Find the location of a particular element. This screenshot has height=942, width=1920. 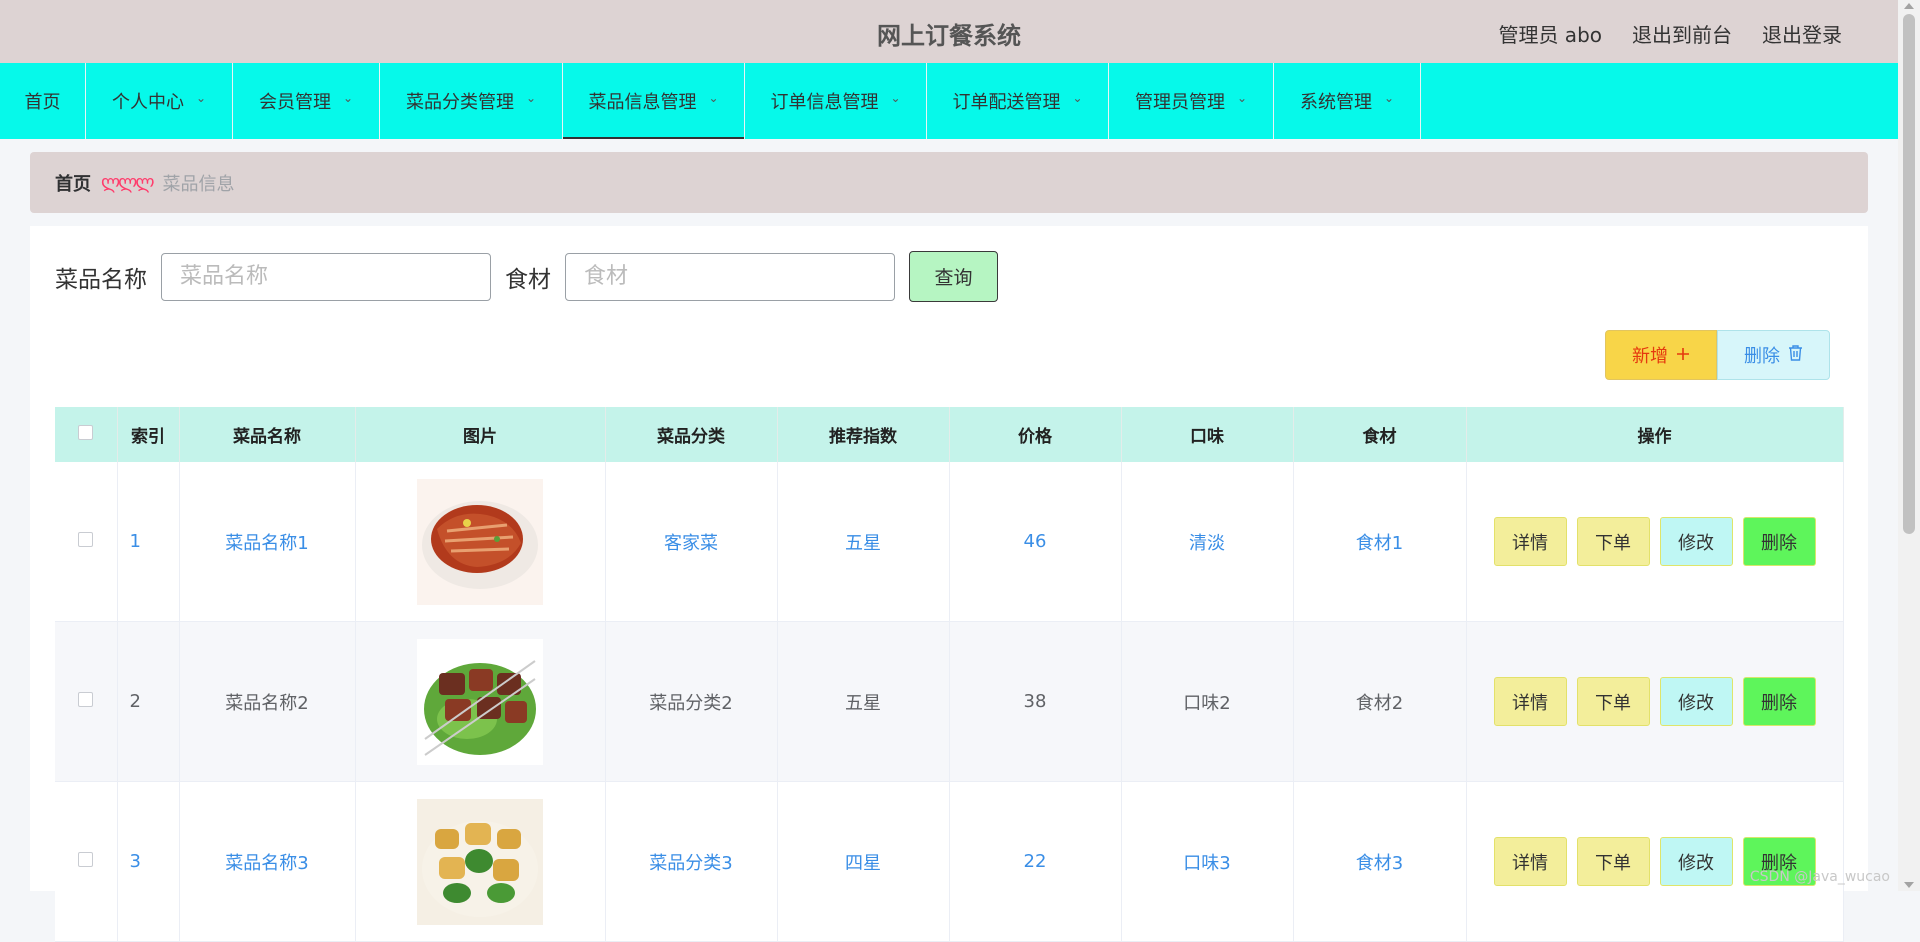

scrollbar-thumb is located at coordinates (1909, 274).